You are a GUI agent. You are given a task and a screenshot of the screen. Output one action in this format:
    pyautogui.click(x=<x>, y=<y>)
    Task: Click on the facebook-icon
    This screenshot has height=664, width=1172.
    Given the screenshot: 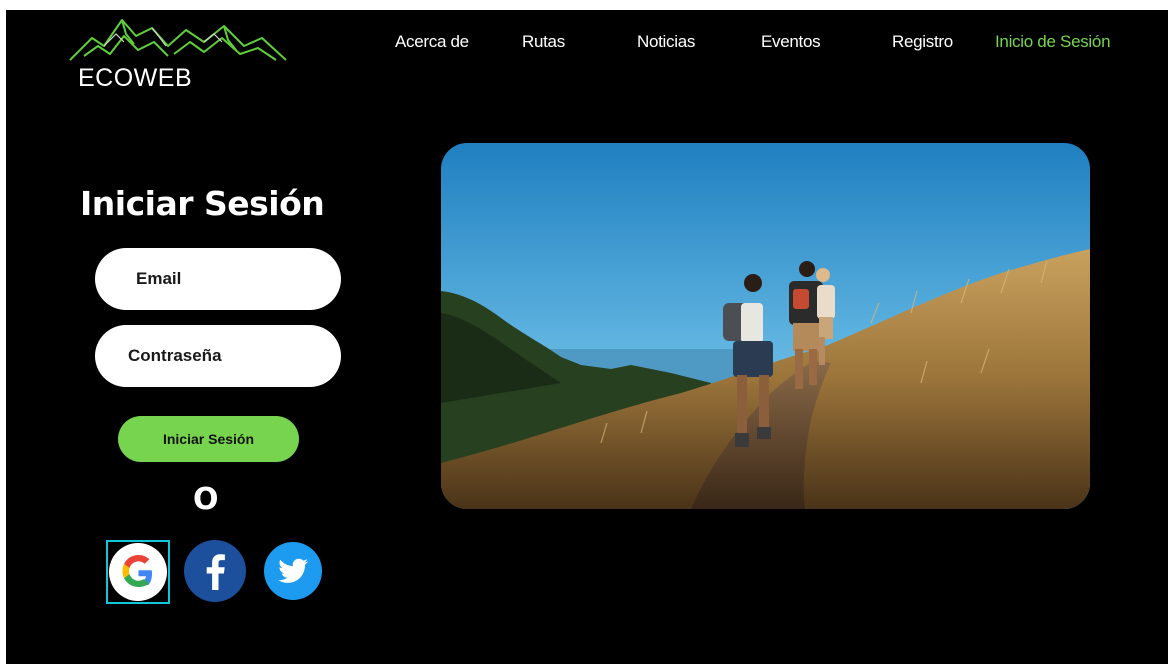 What is the action you would take?
    pyautogui.click(x=215, y=571)
    